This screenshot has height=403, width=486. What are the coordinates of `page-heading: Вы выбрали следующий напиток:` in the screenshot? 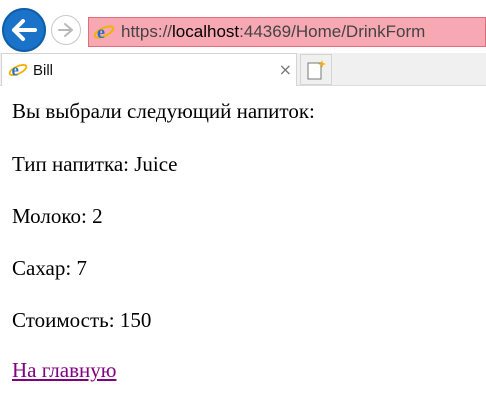 It's located at (163, 111).